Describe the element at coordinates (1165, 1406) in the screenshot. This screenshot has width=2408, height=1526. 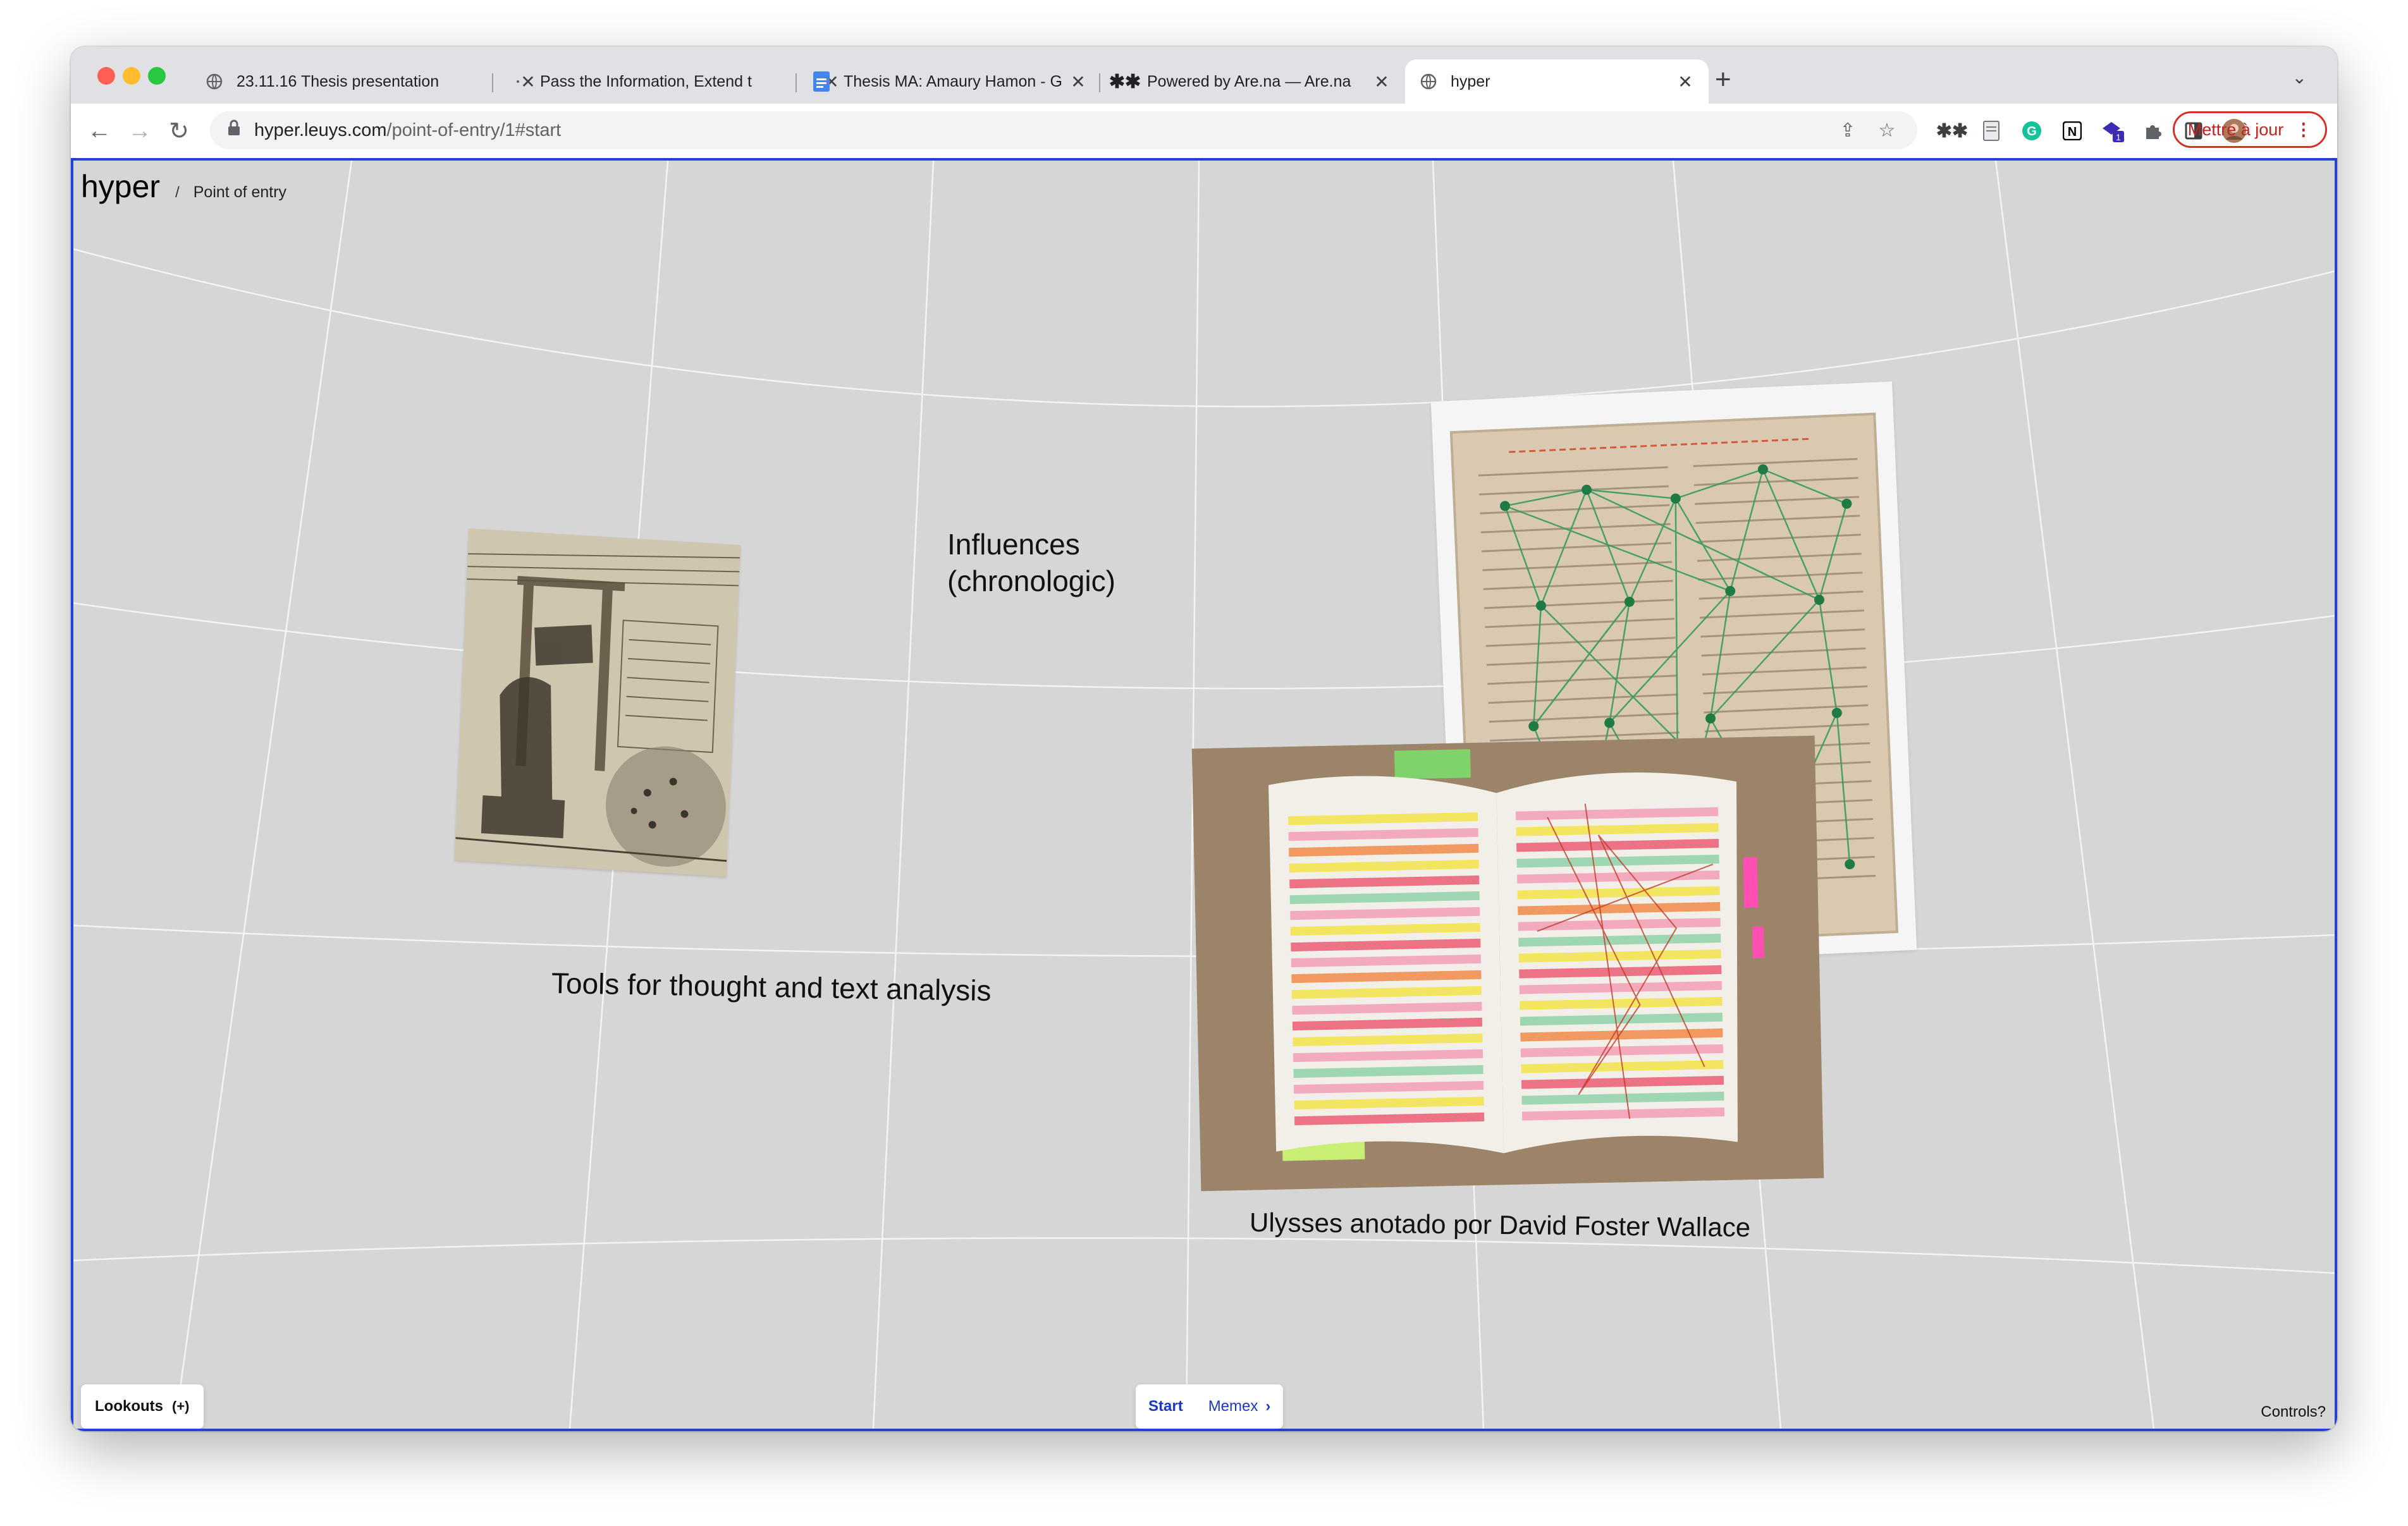
I see `start-link: Start` at that location.